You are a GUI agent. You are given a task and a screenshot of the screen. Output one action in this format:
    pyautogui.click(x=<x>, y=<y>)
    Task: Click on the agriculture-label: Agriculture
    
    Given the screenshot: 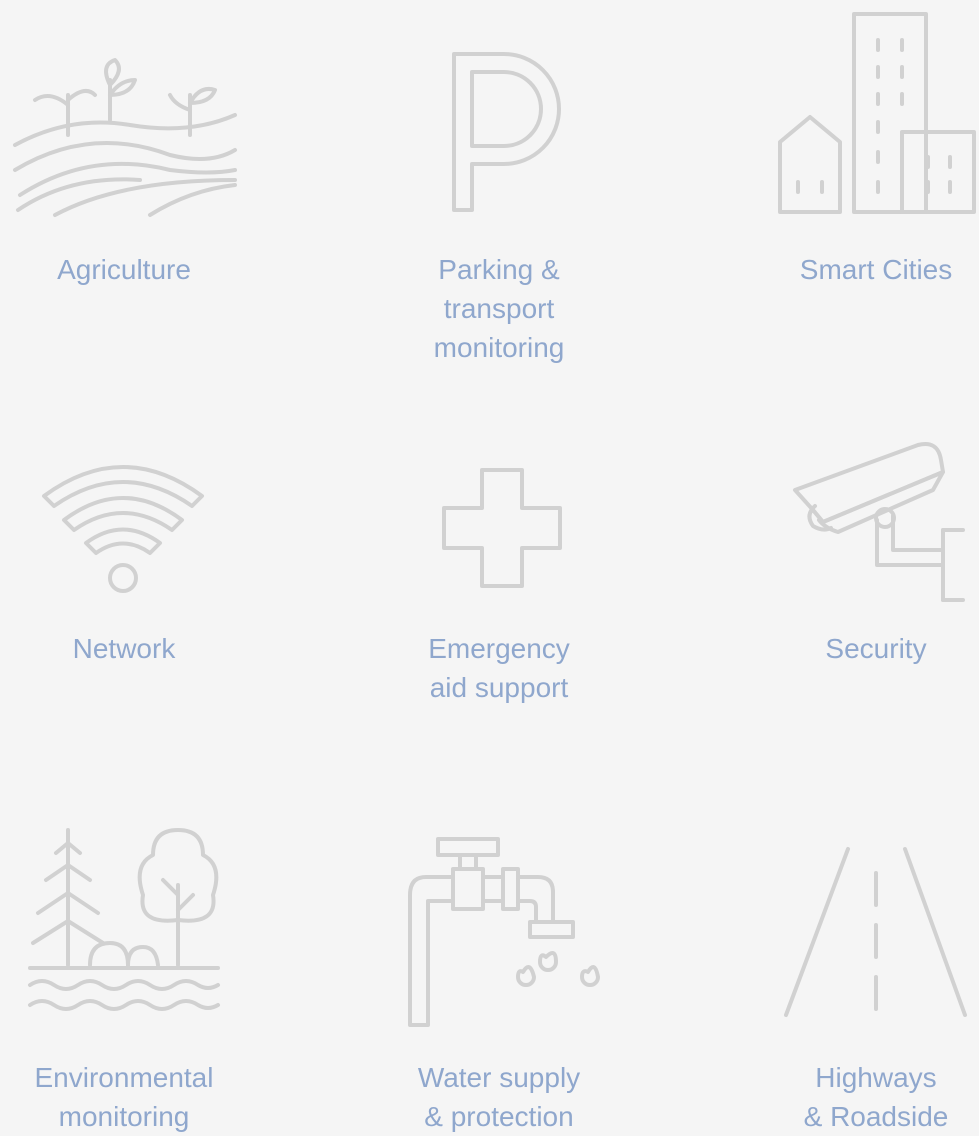 What is the action you would take?
    pyautogui.click(x=124, y=269)
    